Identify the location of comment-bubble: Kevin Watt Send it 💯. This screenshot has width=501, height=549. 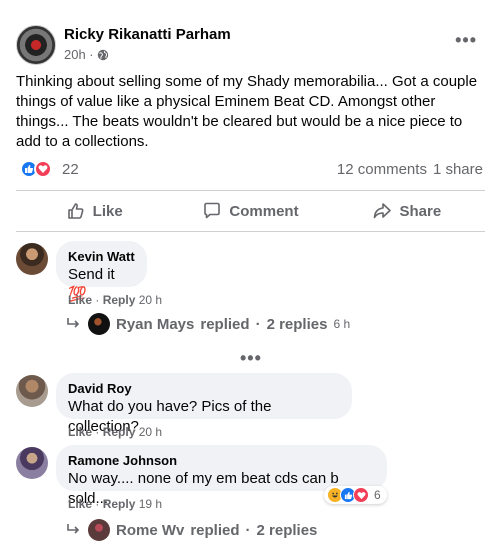
(101, 272).